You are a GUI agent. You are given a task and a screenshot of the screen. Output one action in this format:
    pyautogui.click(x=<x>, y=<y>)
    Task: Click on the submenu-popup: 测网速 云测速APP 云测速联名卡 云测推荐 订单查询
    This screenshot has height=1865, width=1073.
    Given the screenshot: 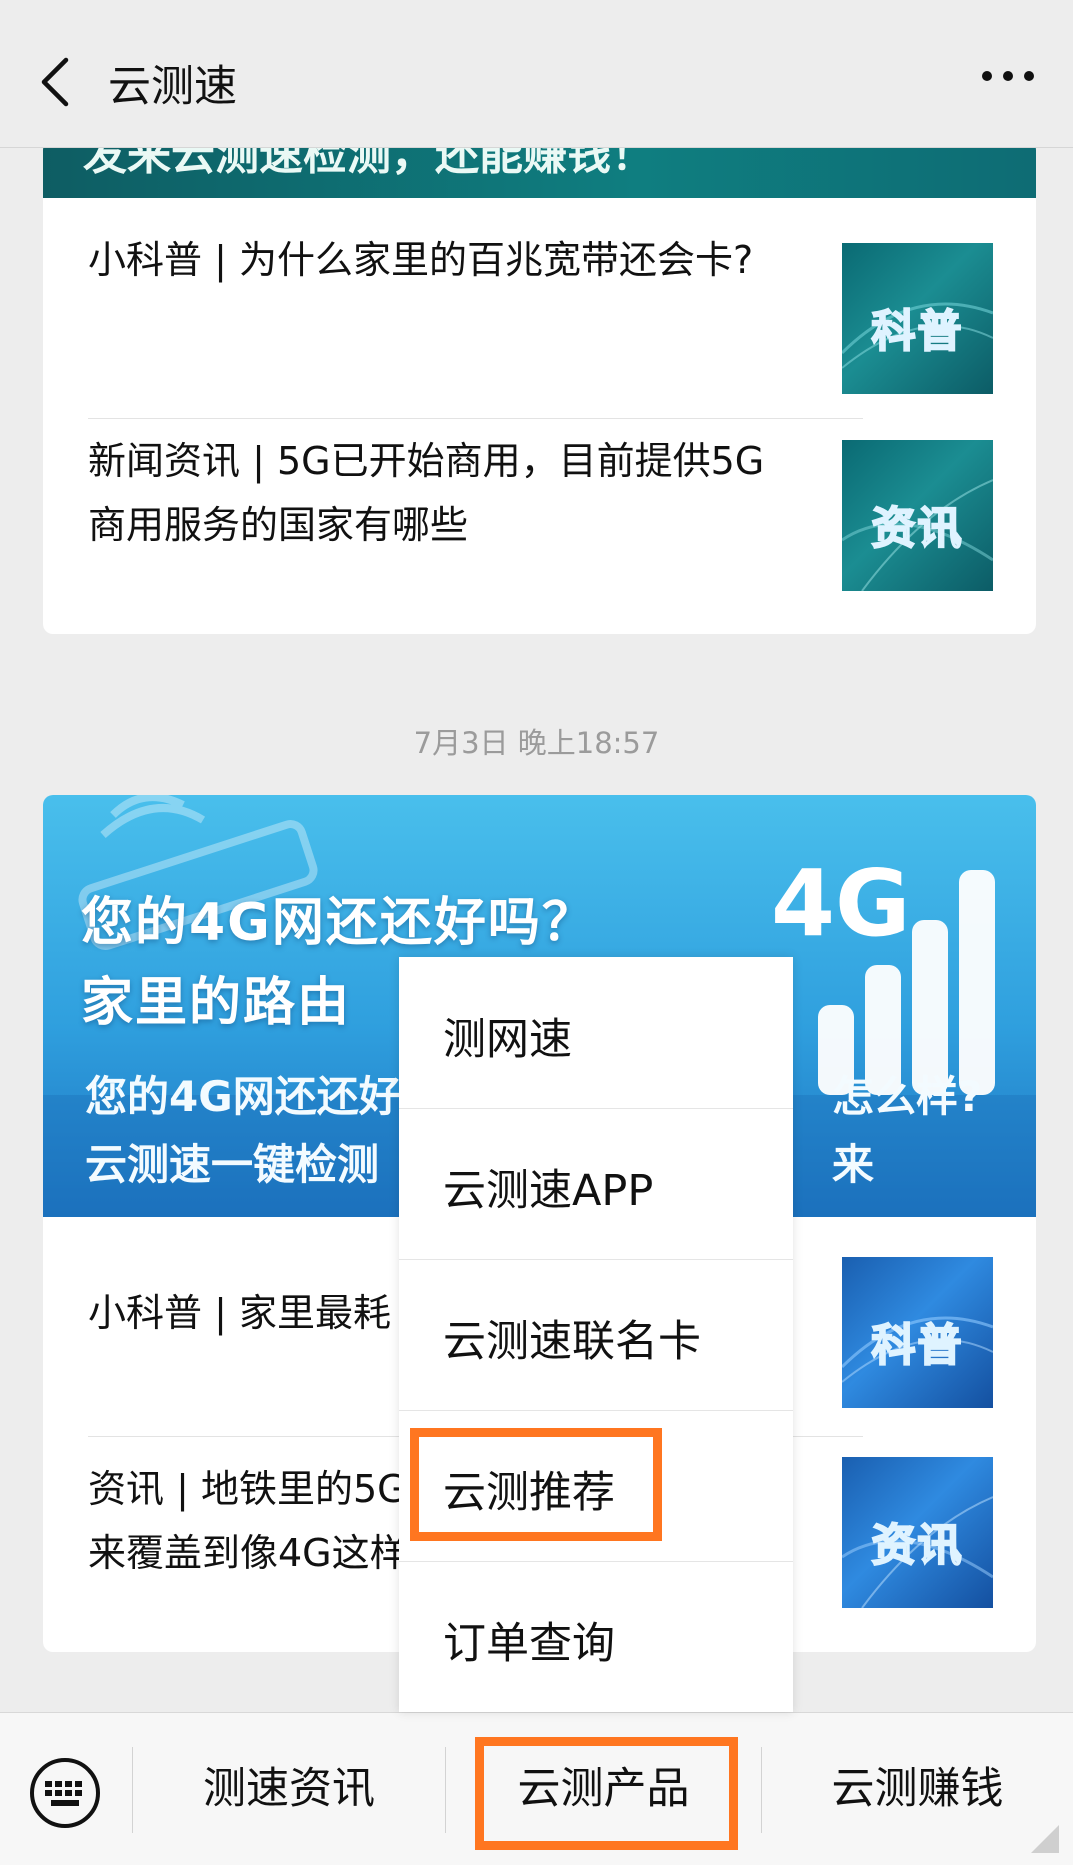 What is the action you would take?
    pyautogui.click(x=596, y=1334)
    